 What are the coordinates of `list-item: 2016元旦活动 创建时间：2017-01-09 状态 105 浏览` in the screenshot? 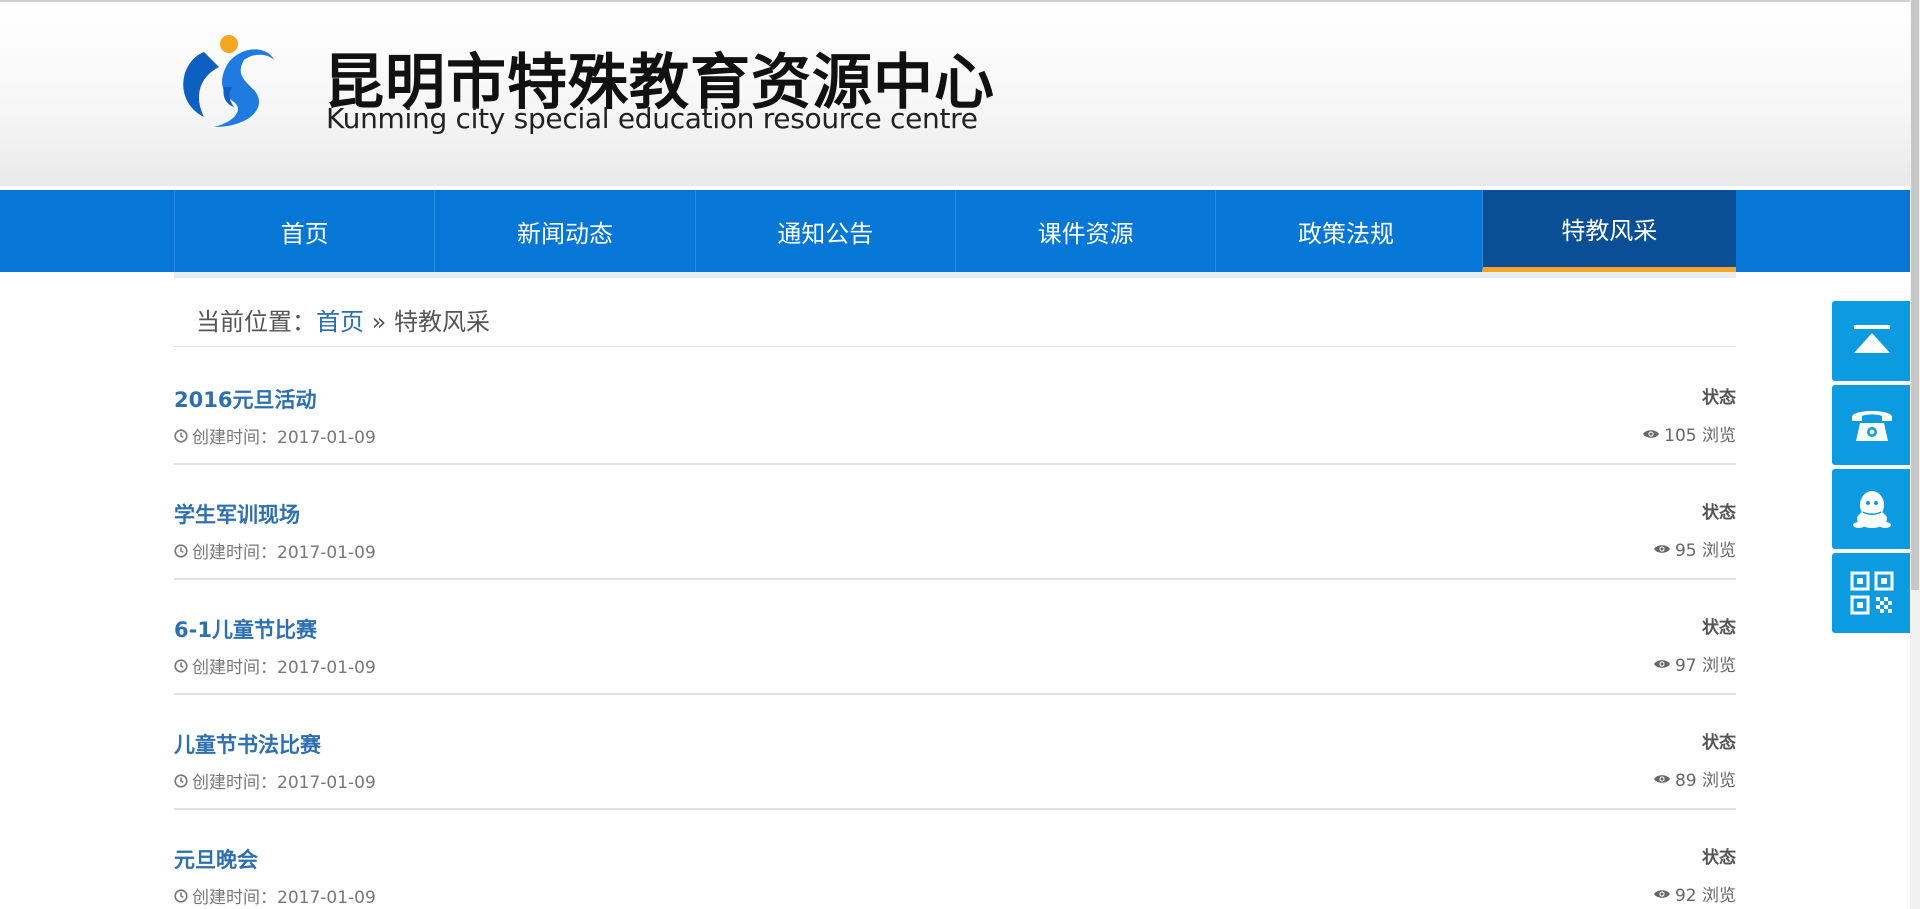 It's located at (955, 407).